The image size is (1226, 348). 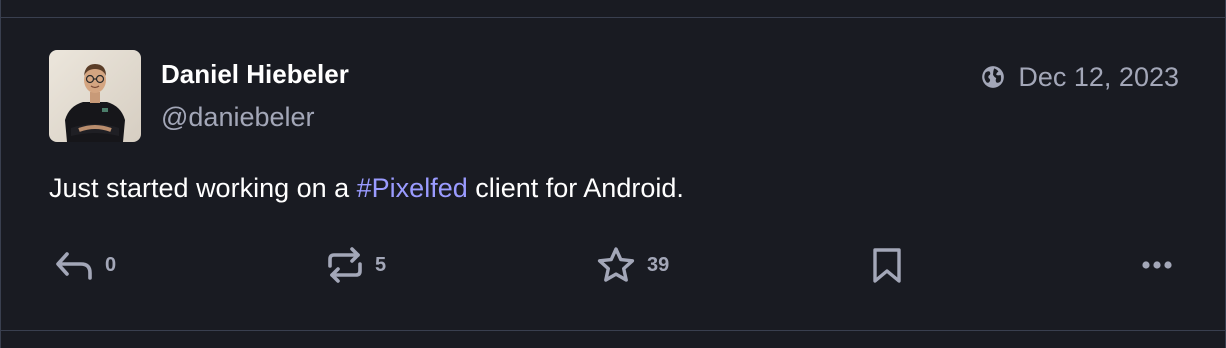 I want to click on reply-icon, so click(x=74, y=266).